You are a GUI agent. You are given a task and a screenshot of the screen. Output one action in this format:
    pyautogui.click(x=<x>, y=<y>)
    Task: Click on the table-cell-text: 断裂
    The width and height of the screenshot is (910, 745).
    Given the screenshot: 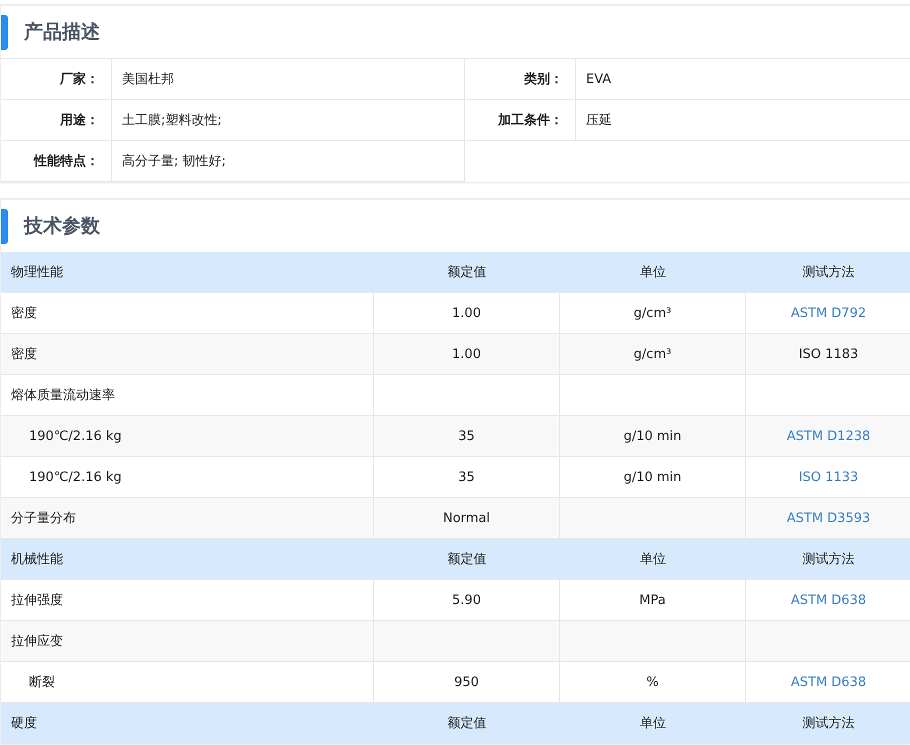 What is the action you would take?
    pyautogui.click(x=41, y=682)
    